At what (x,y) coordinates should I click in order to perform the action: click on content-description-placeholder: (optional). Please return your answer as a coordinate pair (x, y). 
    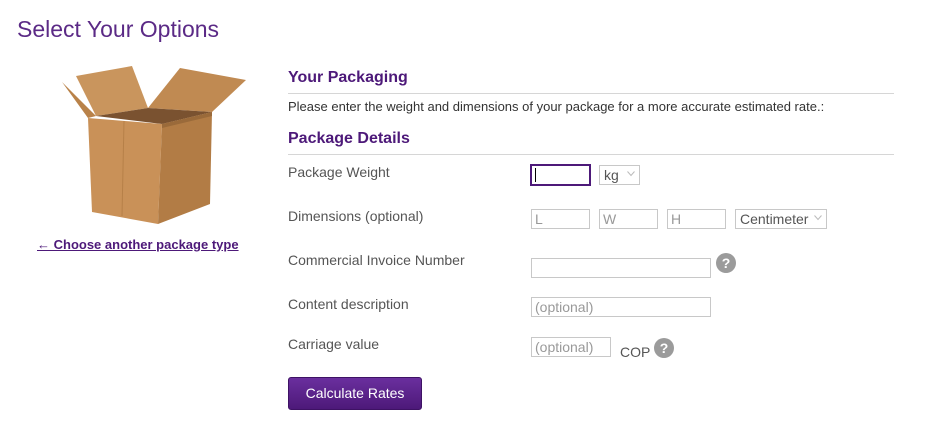
    Looking at the image, I should click on (564, 307).